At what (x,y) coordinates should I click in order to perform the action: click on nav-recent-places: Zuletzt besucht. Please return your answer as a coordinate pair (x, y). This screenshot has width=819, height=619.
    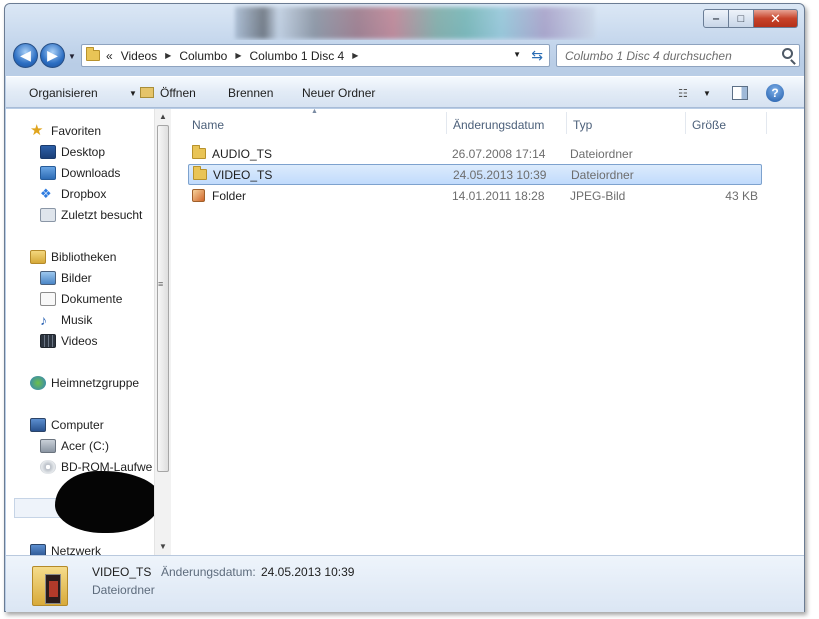
    Looking at the image, I should click on (91, 215).